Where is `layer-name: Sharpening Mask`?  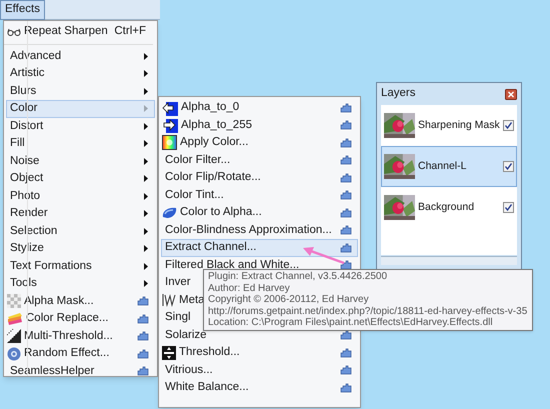
layer-name: Sharpening Mask is located at coordinates (459, 125).